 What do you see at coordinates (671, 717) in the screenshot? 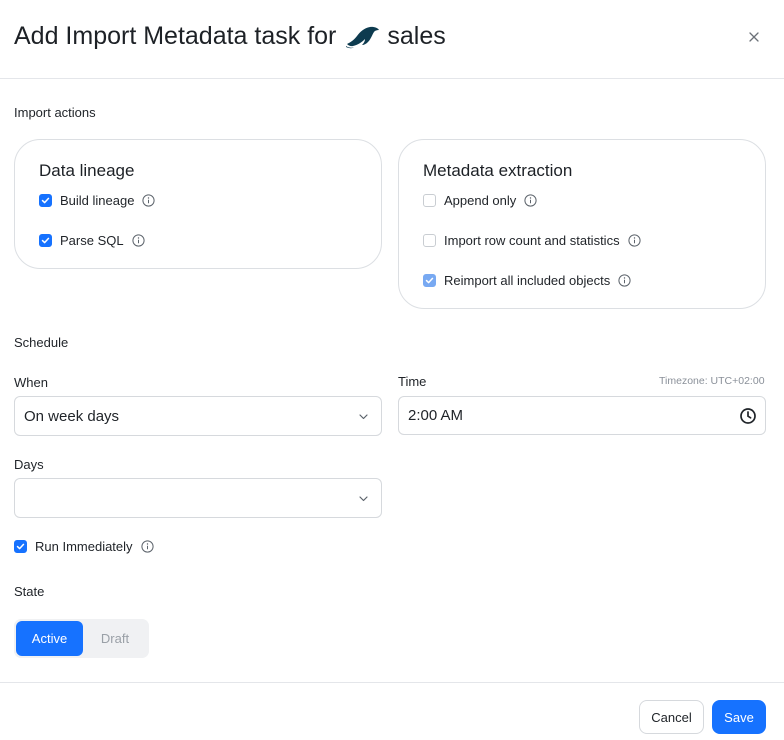
I see `cancel-button: Cancel` at bounding box center [671, 717].